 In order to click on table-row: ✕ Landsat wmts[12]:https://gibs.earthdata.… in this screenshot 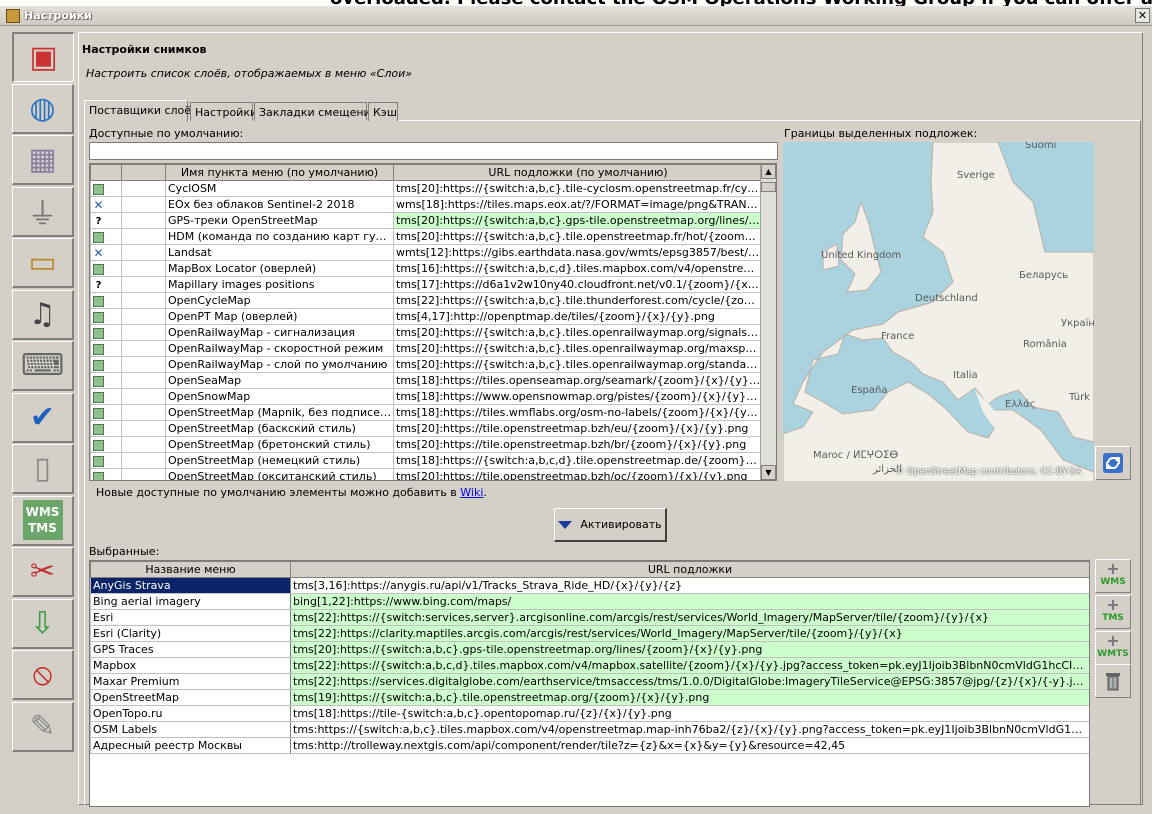, I will do `click(426, 252)`.